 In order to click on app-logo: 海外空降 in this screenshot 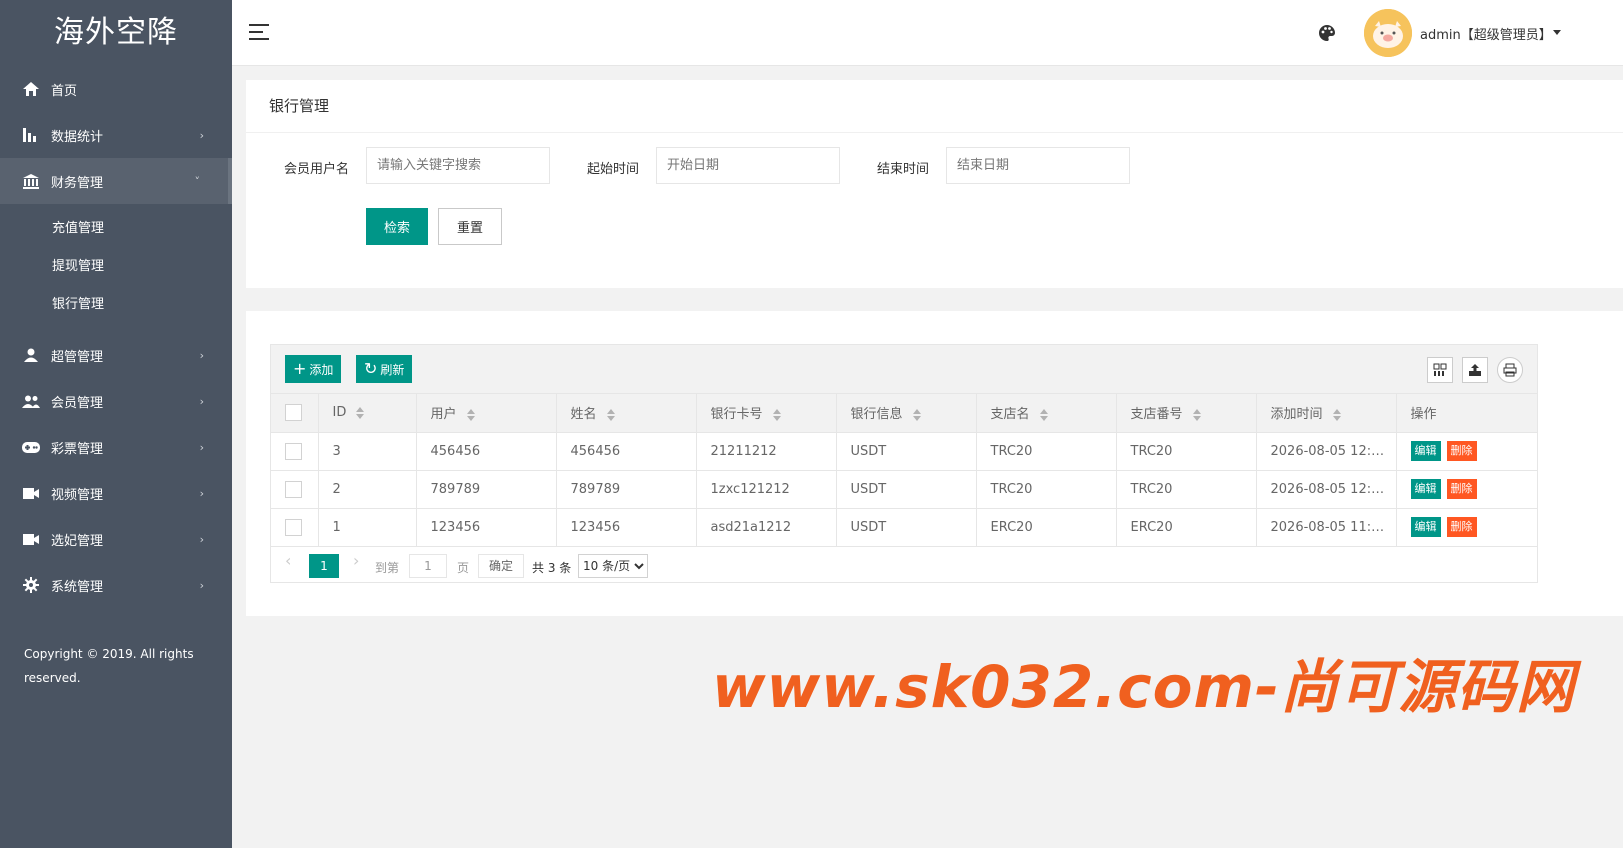, I will do `click(116, 32)`.